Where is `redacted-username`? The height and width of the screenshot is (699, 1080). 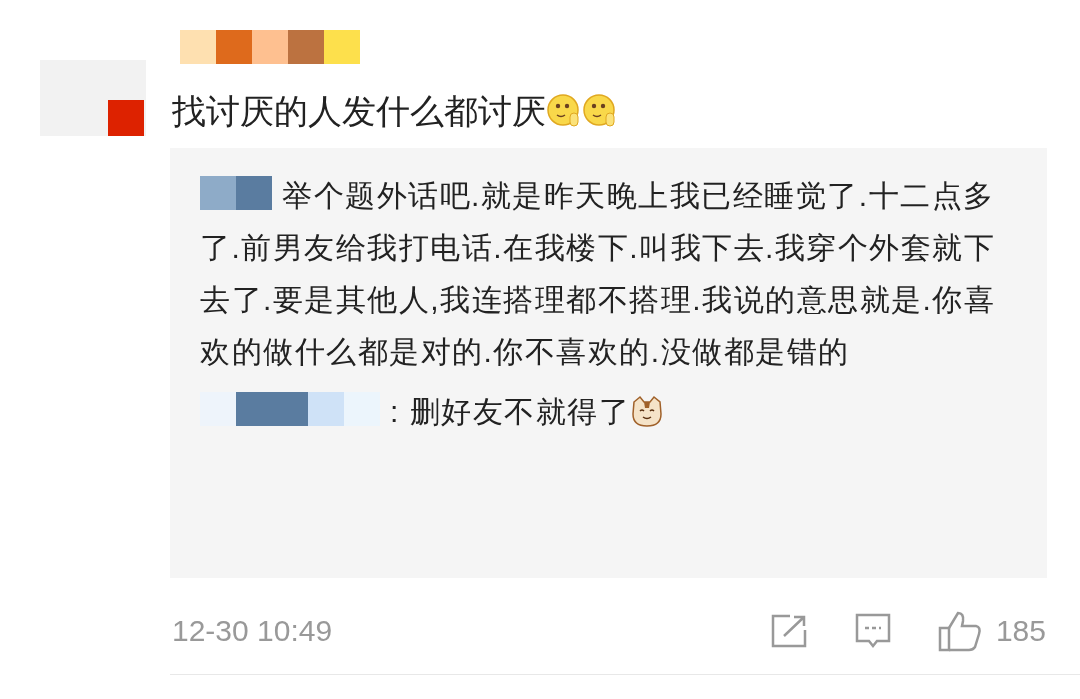 redacted-username is located at coordinates (236, 193).